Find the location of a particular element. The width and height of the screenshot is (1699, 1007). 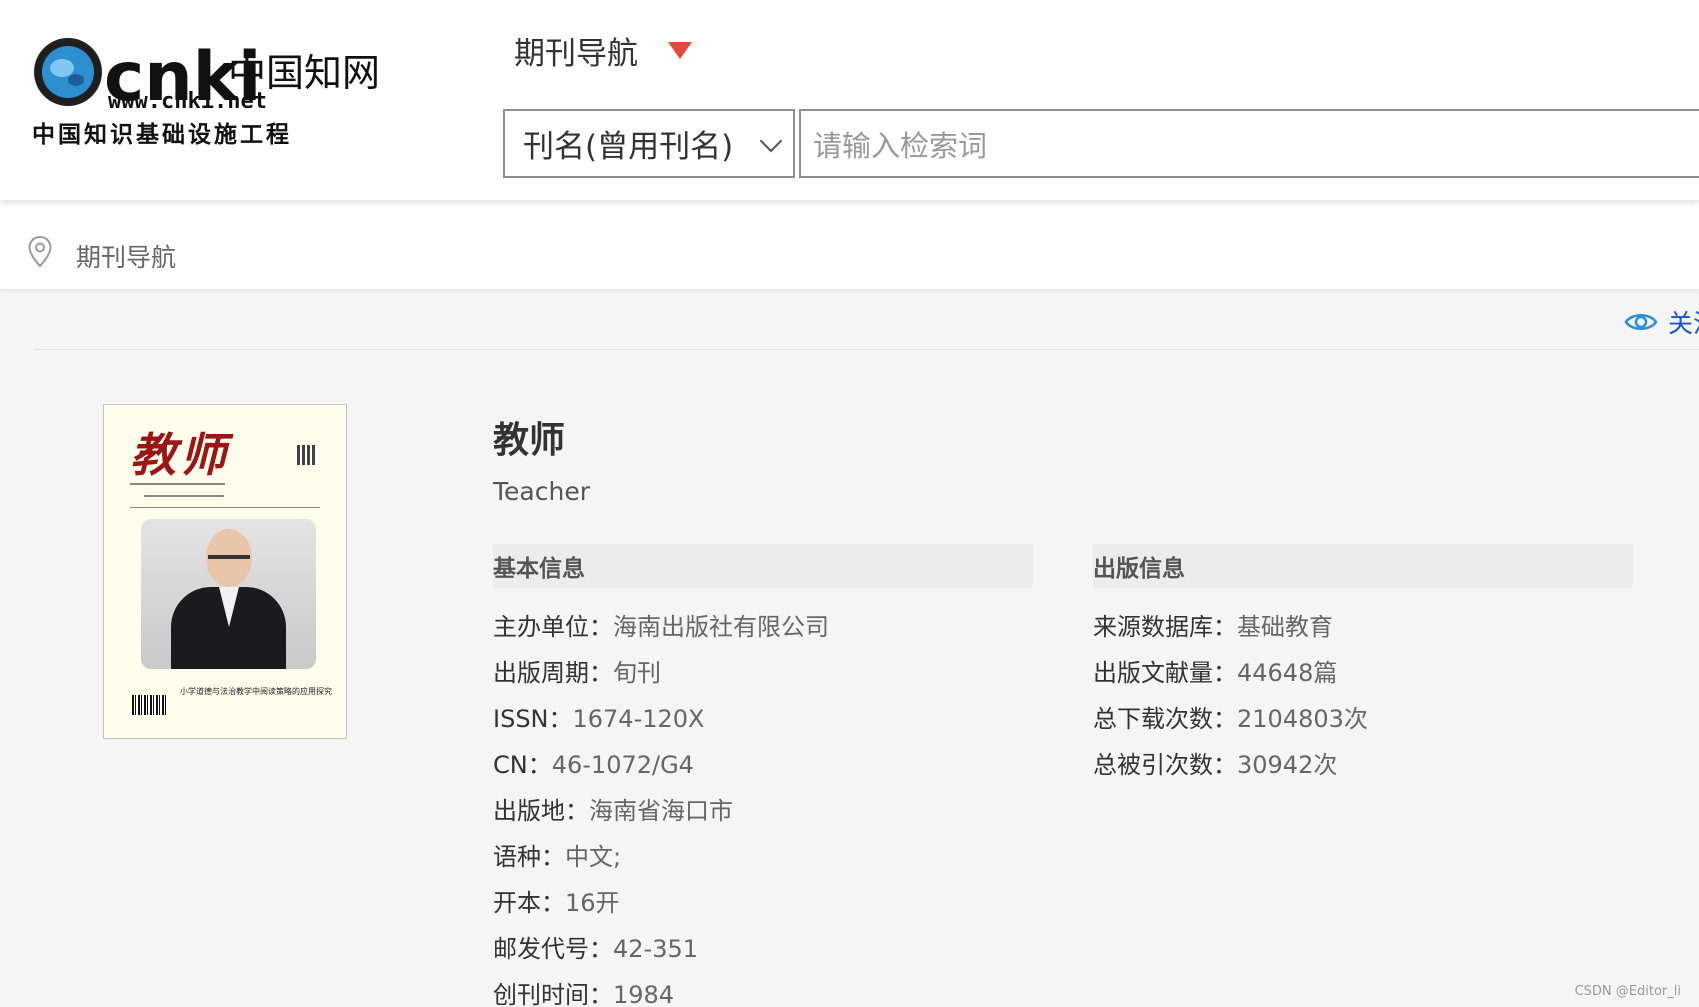

cnki-logo: cnki 中国知网 www.cnki.net 中国知识基础设施工程 is located at coordinates (215, 93).